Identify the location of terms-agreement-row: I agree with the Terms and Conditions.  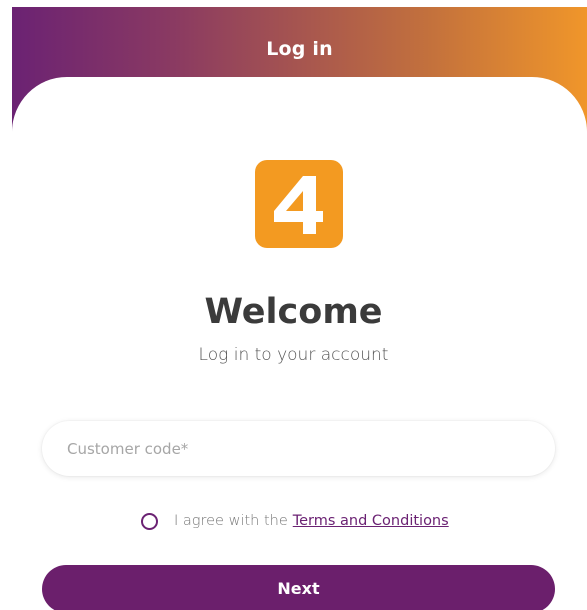
(295, 521).